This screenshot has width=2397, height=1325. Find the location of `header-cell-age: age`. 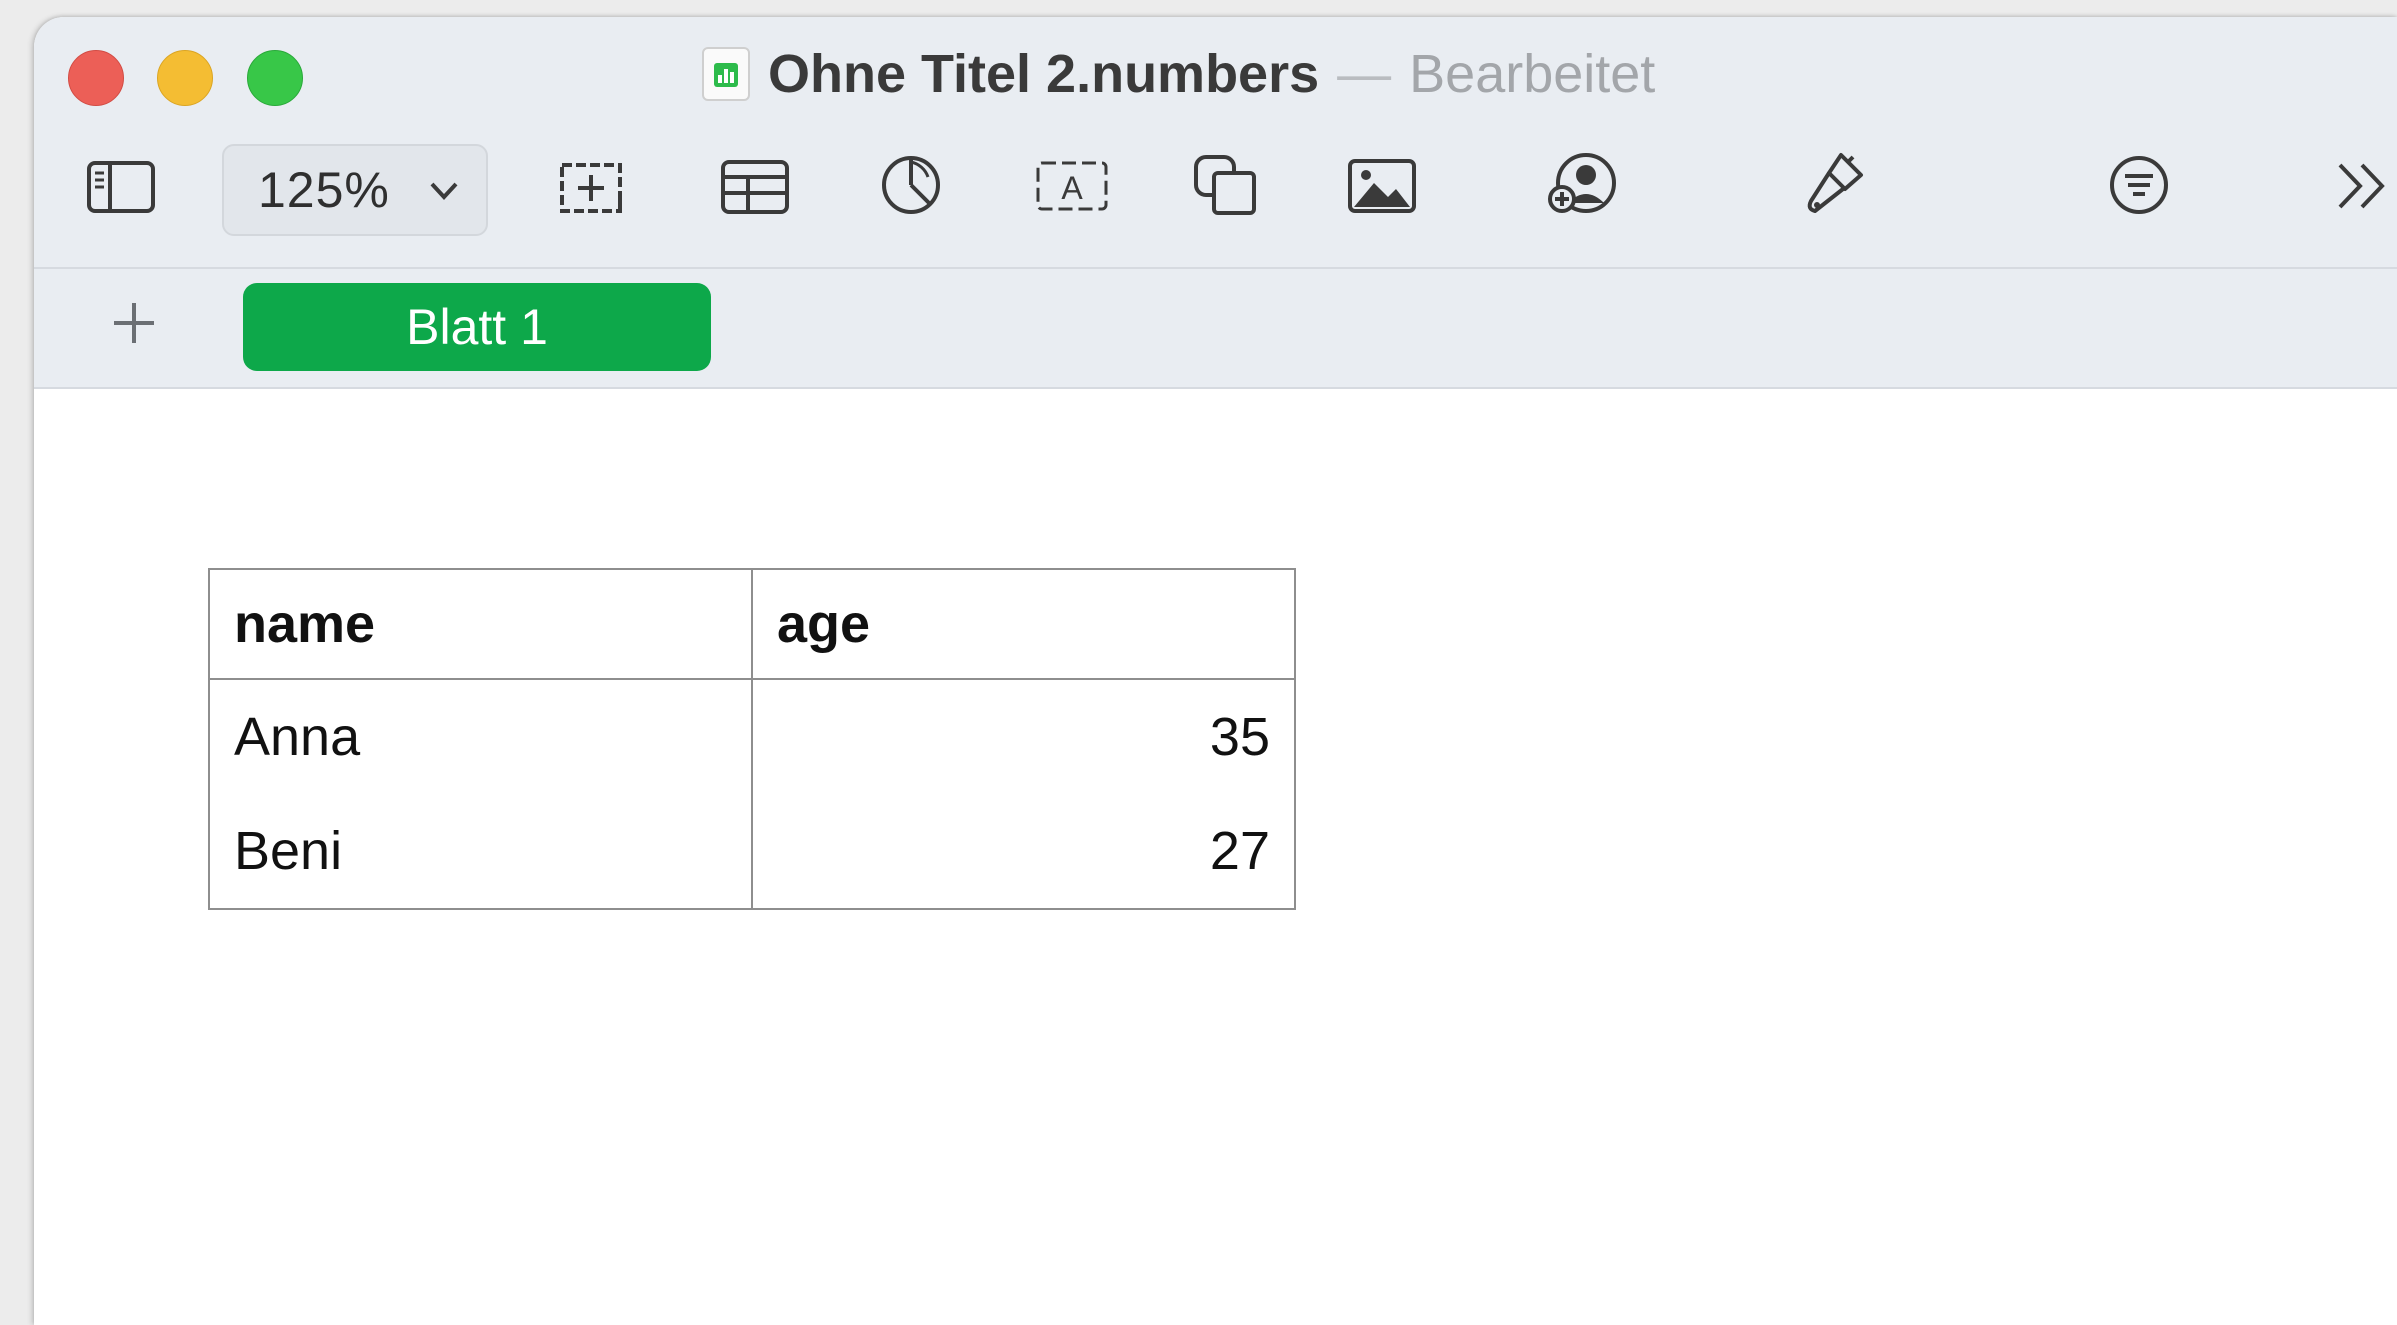

header-cell-age: age is located at coordinates (1023, 624).